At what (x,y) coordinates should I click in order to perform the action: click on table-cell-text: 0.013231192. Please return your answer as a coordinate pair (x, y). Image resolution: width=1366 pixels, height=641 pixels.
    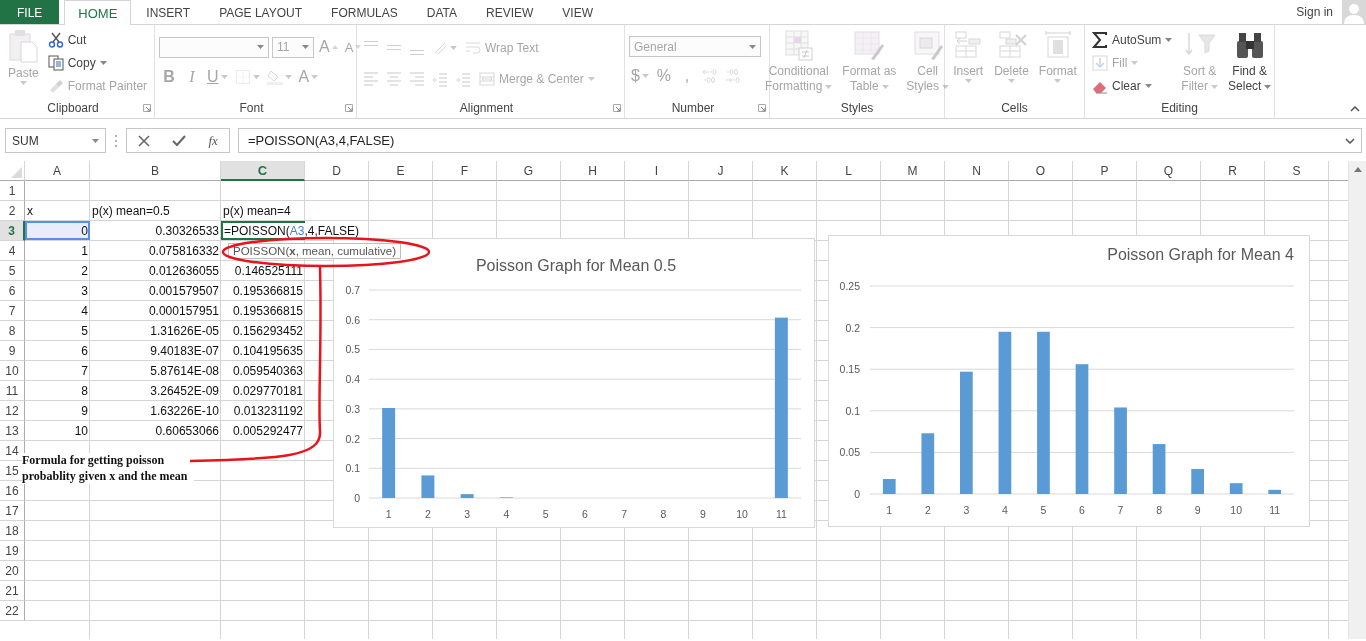
    Looking at the image, I should click on (268, 411).